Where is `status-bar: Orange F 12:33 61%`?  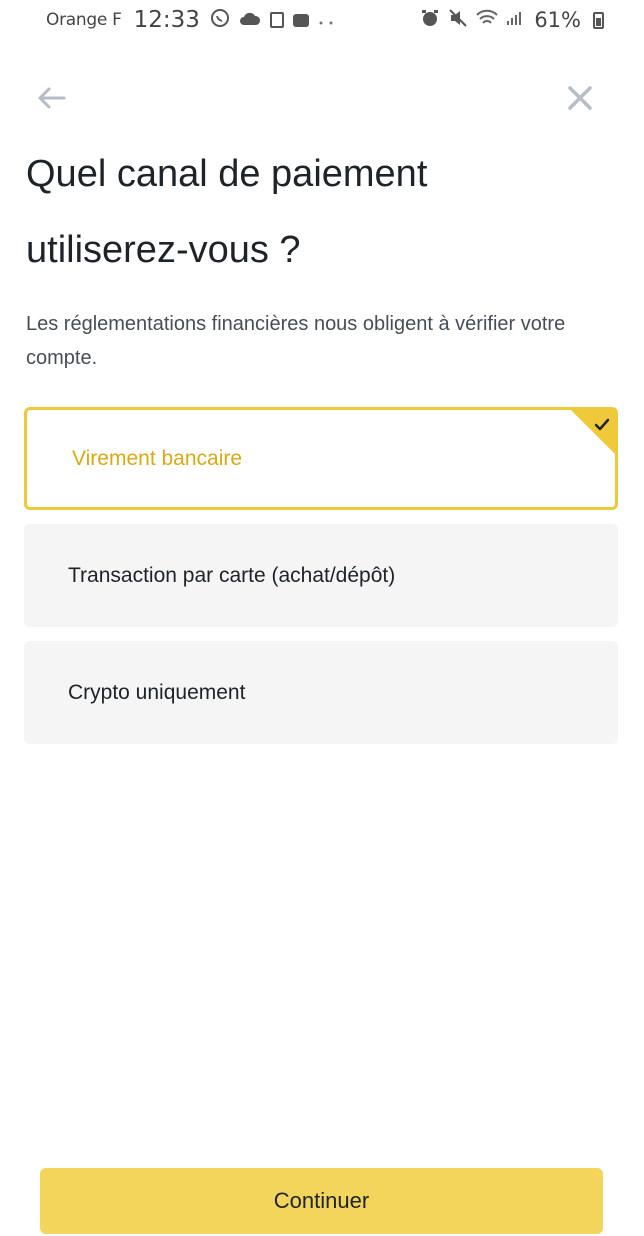
status-bar: Orange F 12:33 61% is located at coordinates (322, 20).